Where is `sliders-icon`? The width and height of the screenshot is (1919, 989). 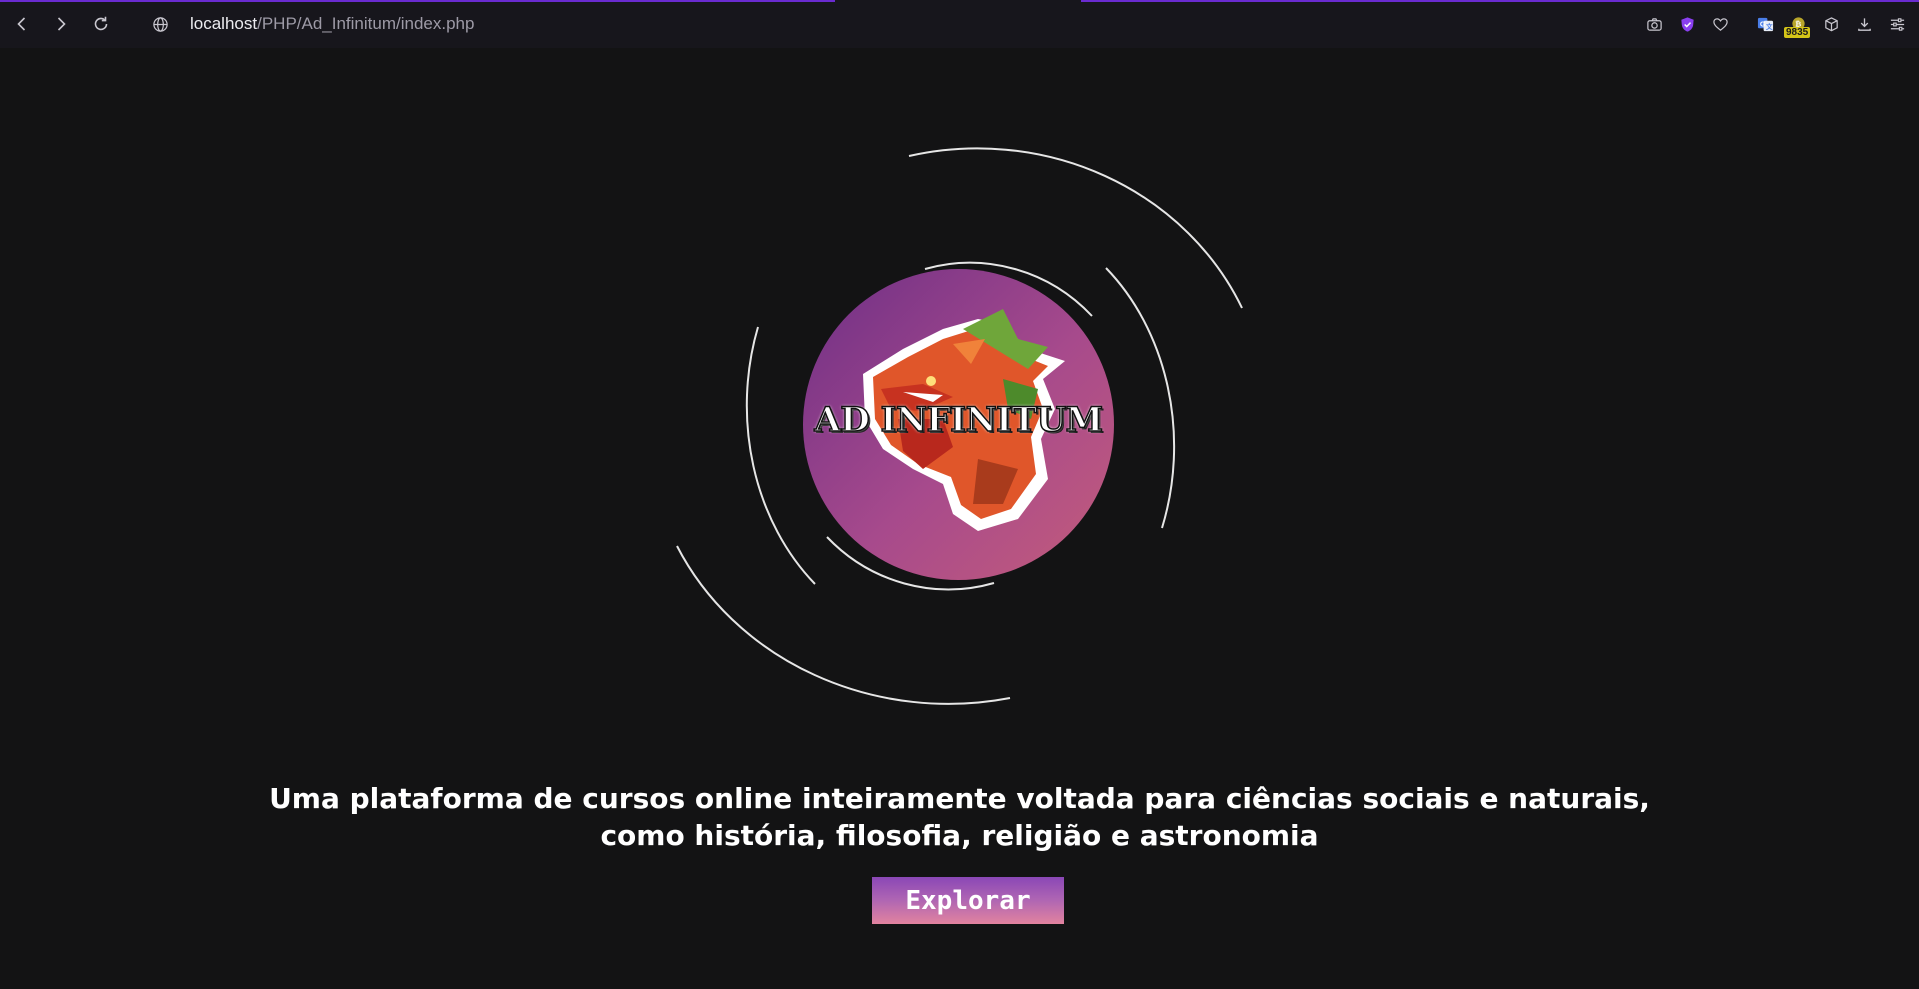 sliders-icon is located at coordinates (1897, 24).